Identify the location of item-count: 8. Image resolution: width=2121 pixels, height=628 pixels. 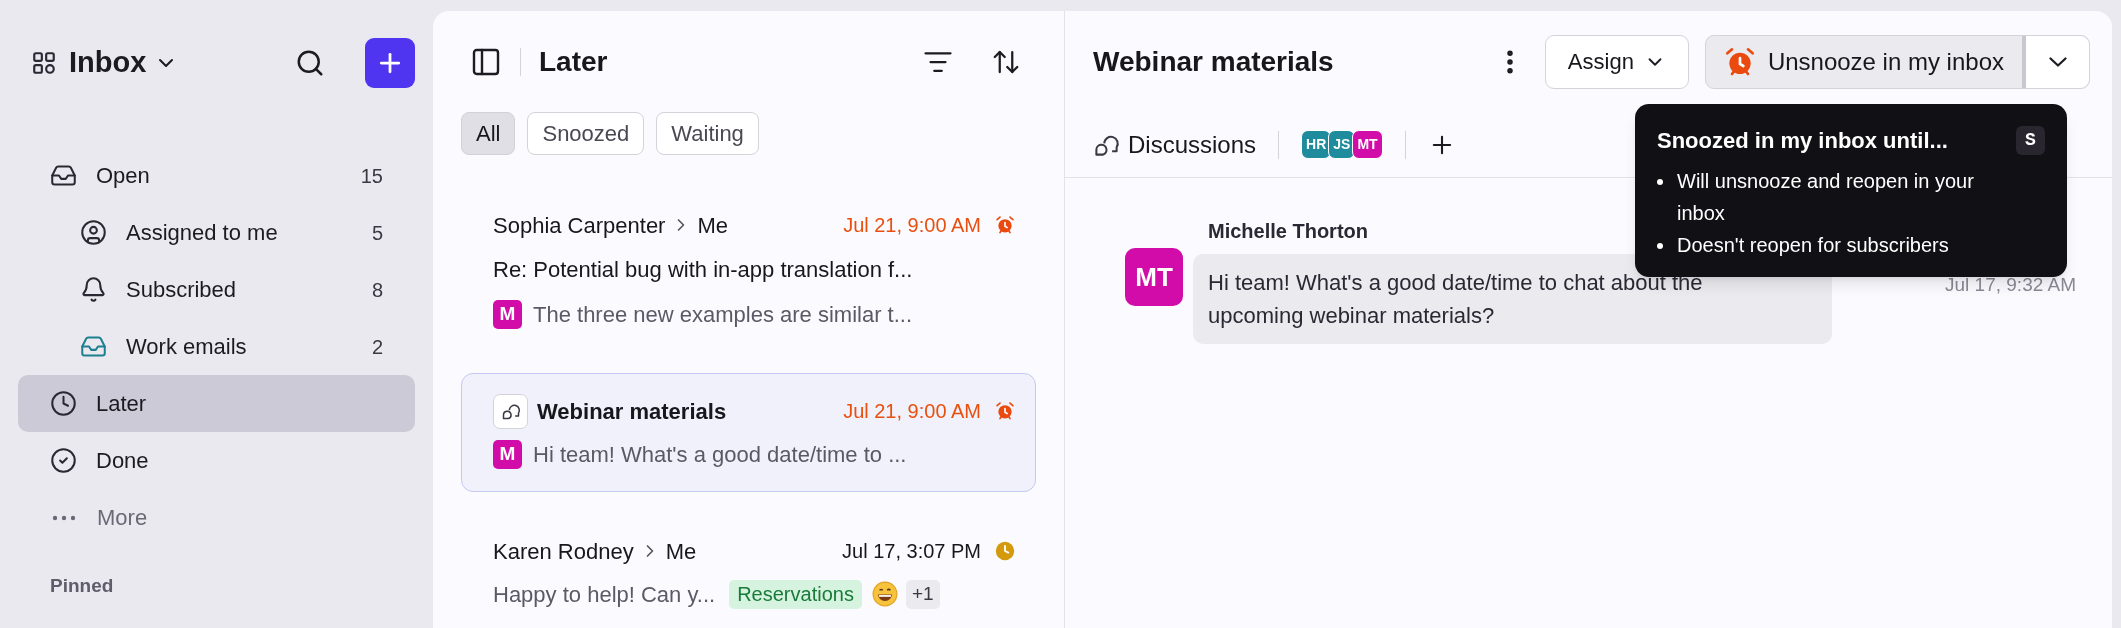
(377, 290).